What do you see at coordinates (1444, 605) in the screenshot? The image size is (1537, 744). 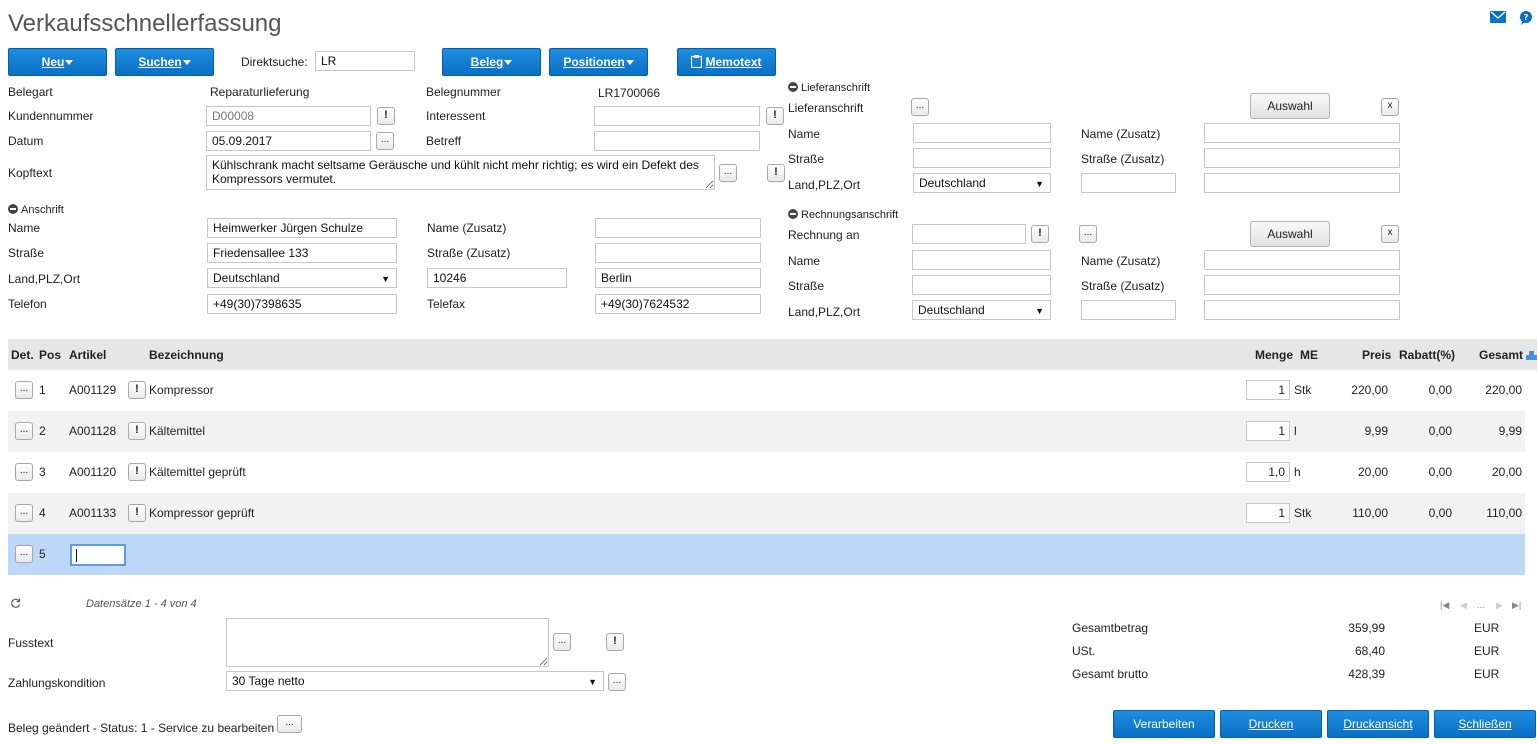 I see `first-page-icon: |◀` at bounding box center [1444, 605].